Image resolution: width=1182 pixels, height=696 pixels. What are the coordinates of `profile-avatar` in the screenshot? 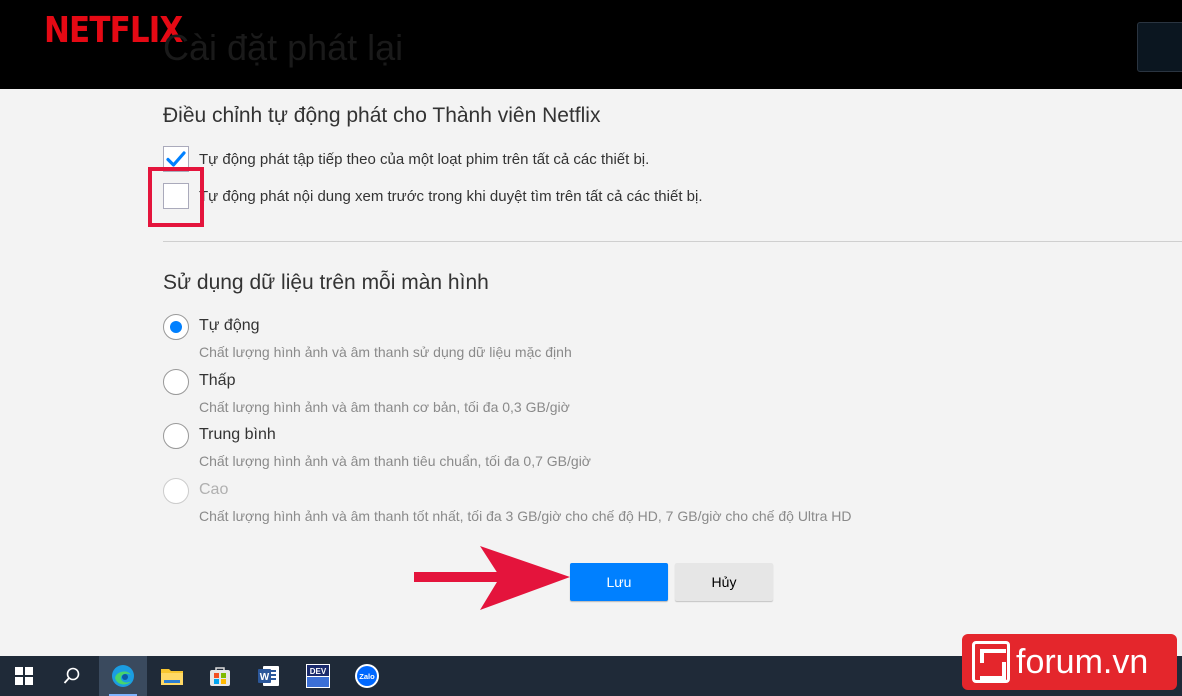 It's located at (1159, 47).